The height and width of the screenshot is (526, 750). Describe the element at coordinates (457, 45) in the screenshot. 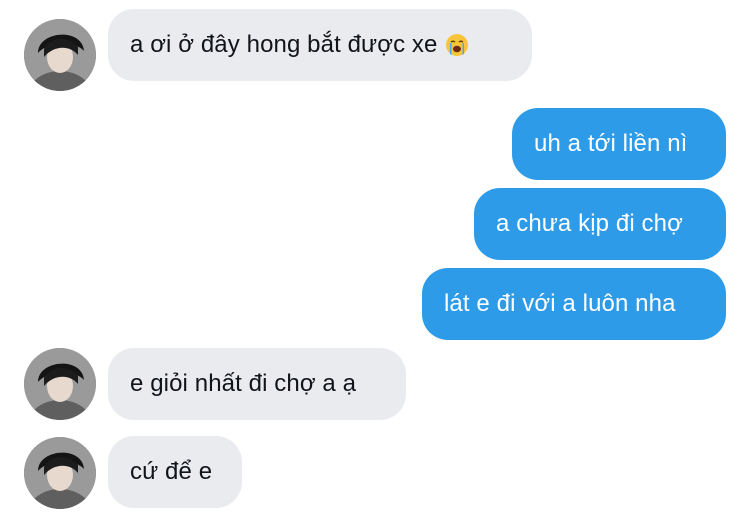

I see `loudly-crying-face-icon` at that location.